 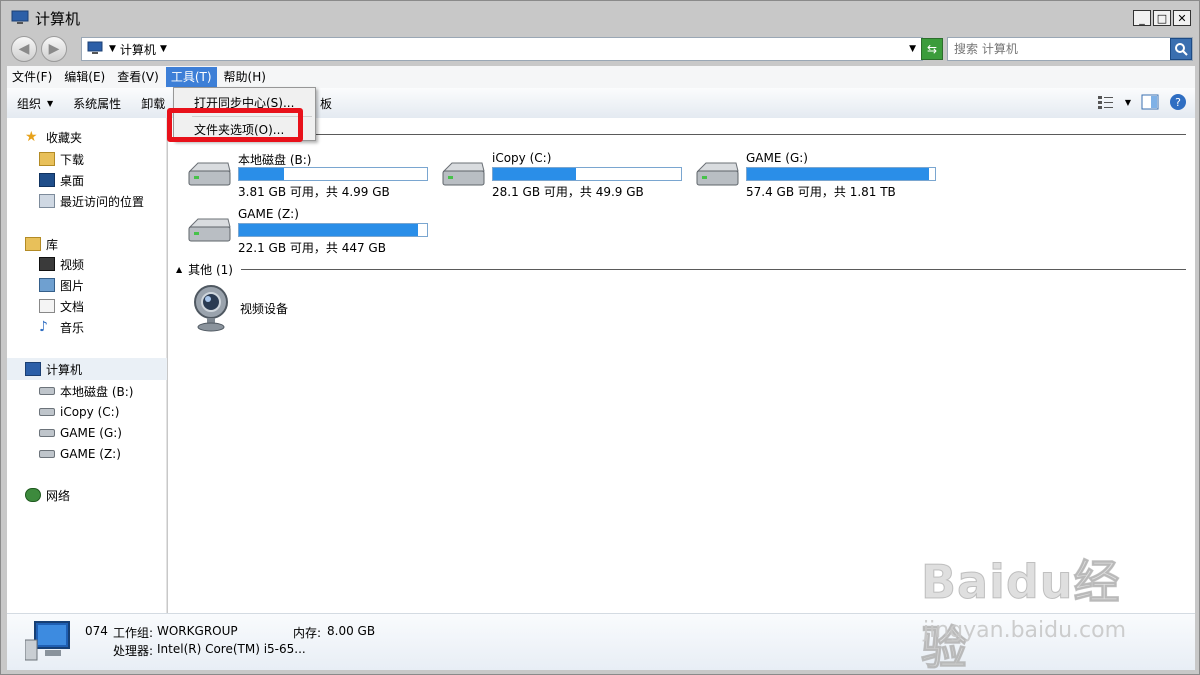 I want to click on search-box, so click(x=1070, y=49).